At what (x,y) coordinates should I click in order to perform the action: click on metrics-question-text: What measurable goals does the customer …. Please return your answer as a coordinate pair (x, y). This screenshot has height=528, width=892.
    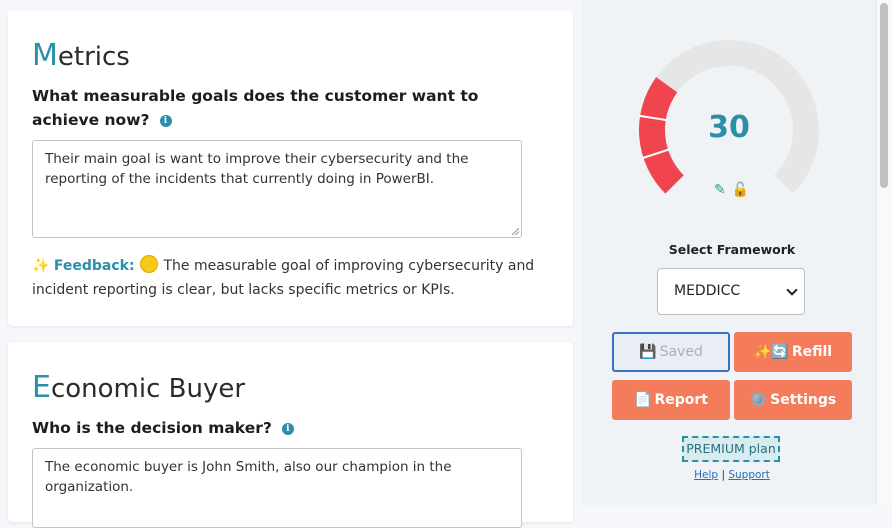
    Looking at the image, I should click on (255, 108).